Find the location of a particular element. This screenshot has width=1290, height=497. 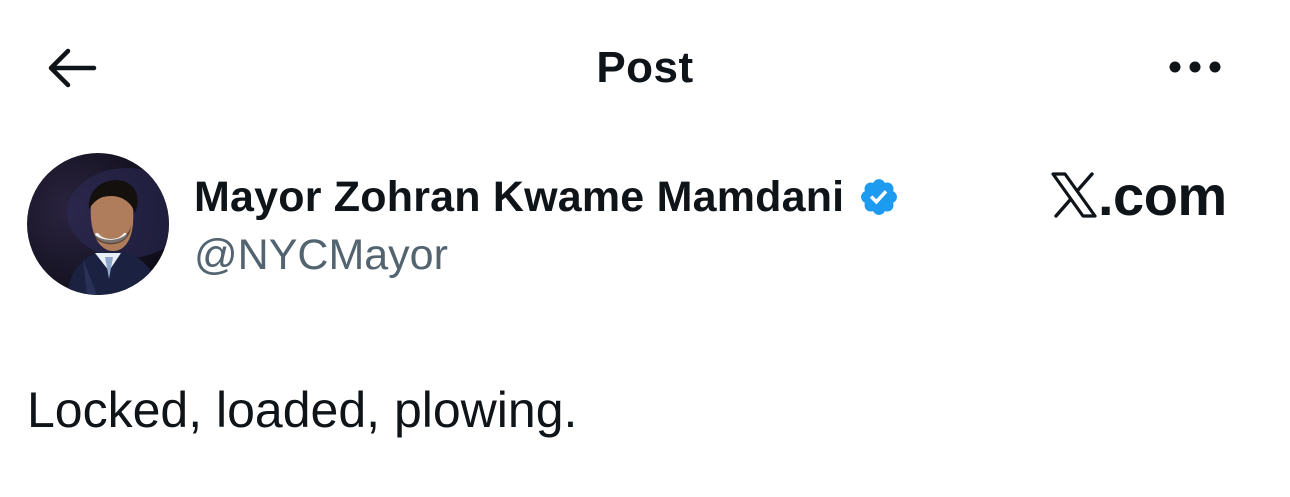

avatar is located at coordinates (98, 224).